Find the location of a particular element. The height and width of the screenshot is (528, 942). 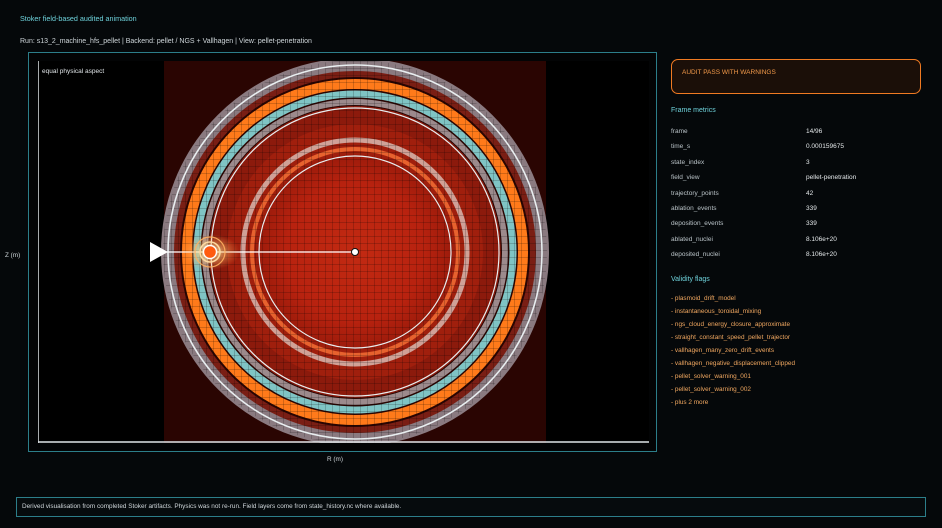

metric-row: field_view pellet-penetration is located at coordinates (791, 181).